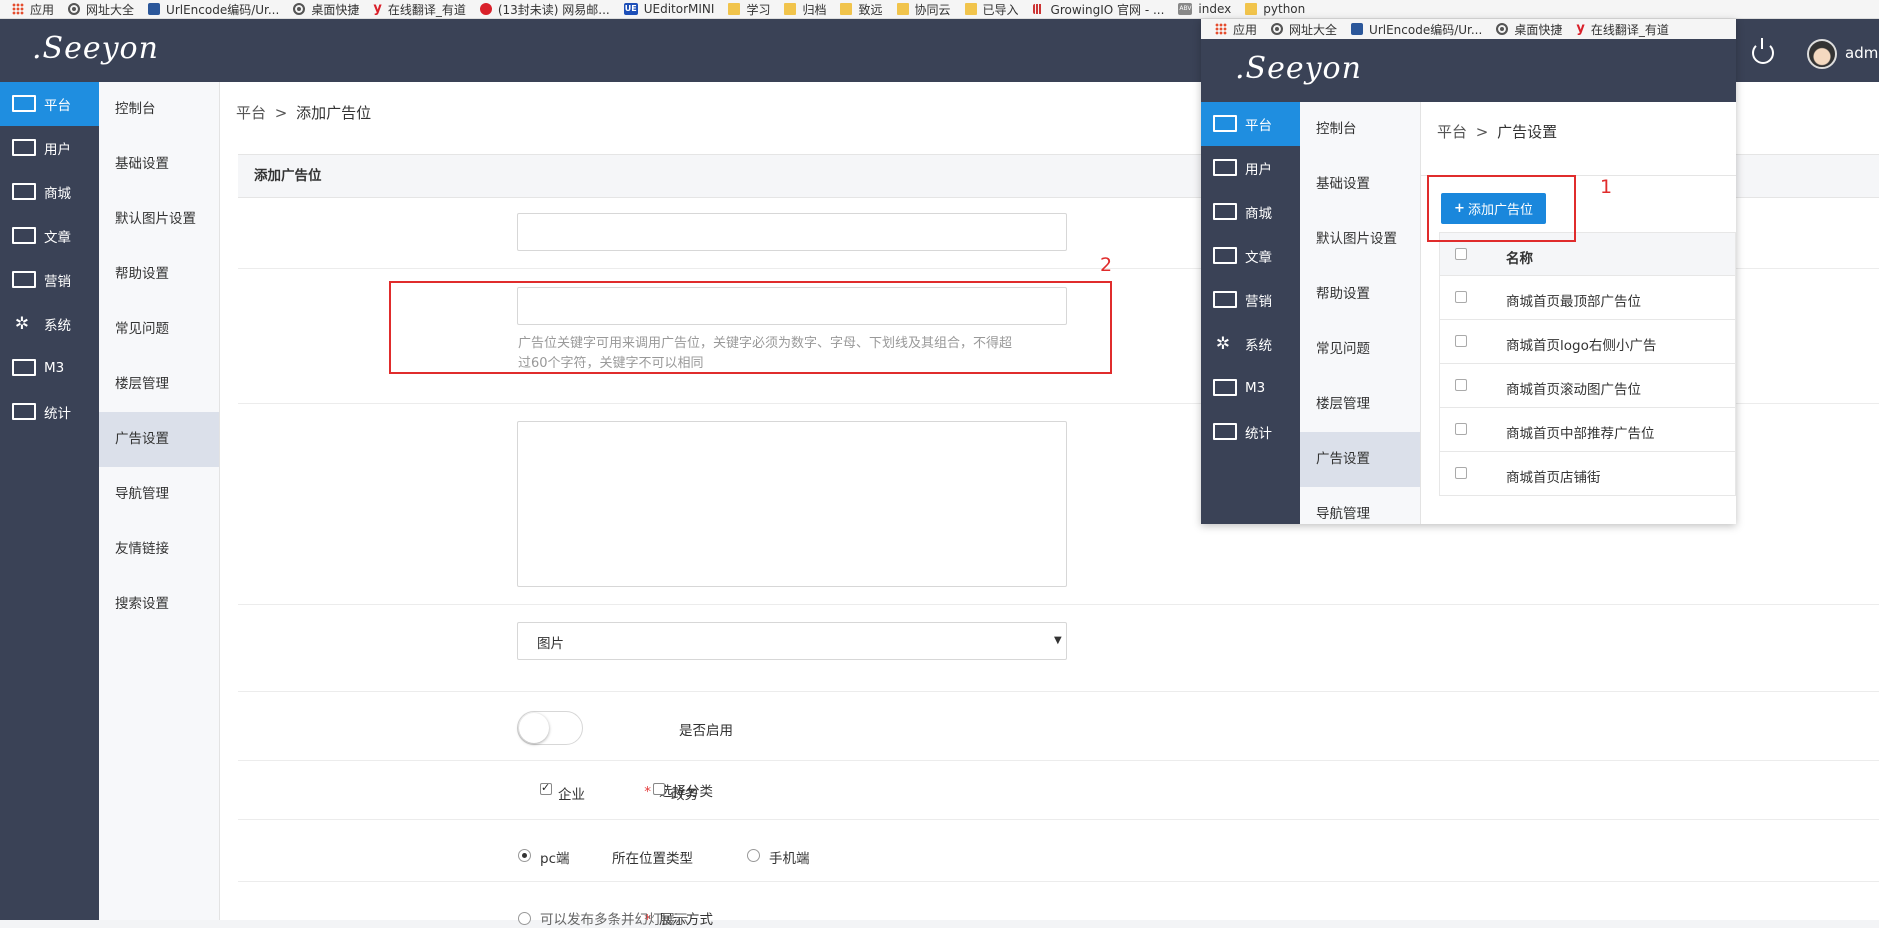 The width and height of the screenshot is (1879, 928). What do you see at coordinates (1502, 29) in the screenshot?
I see `globe-icon` at bounding box center [1502, 29].